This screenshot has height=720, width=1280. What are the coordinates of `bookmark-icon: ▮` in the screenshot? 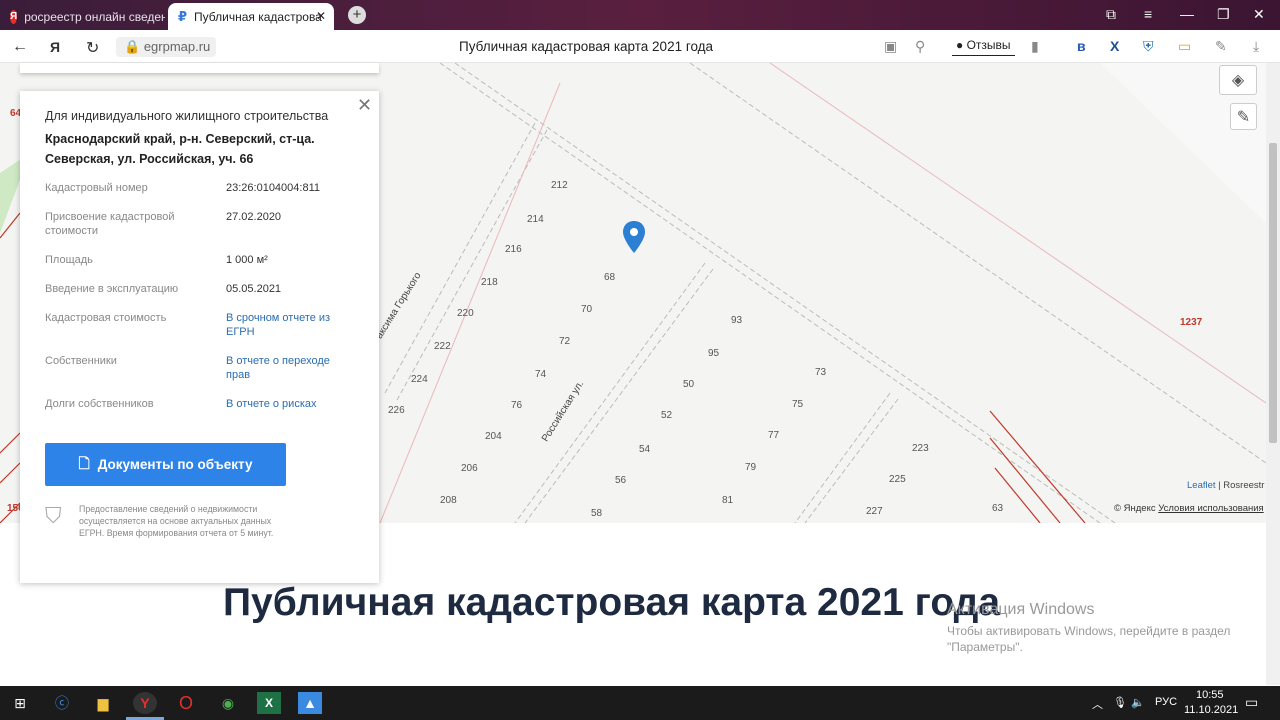 It's located at (1035, 46).